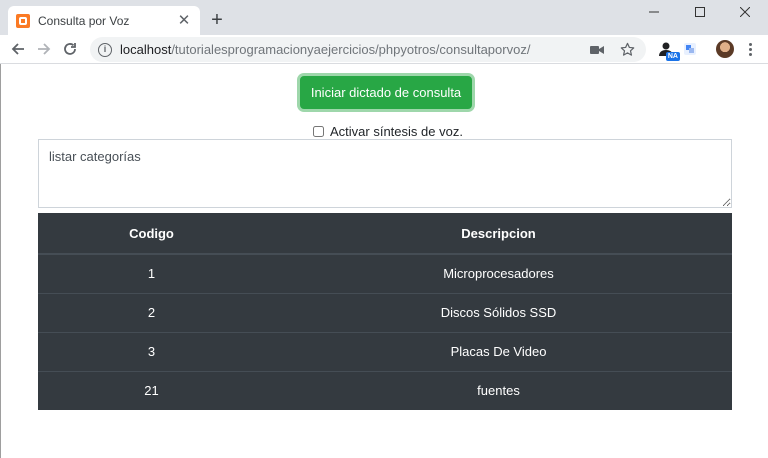  Describe the element at coordinates (151, 273) in the screenshot. I see `cell-codigo: 1` at that location.